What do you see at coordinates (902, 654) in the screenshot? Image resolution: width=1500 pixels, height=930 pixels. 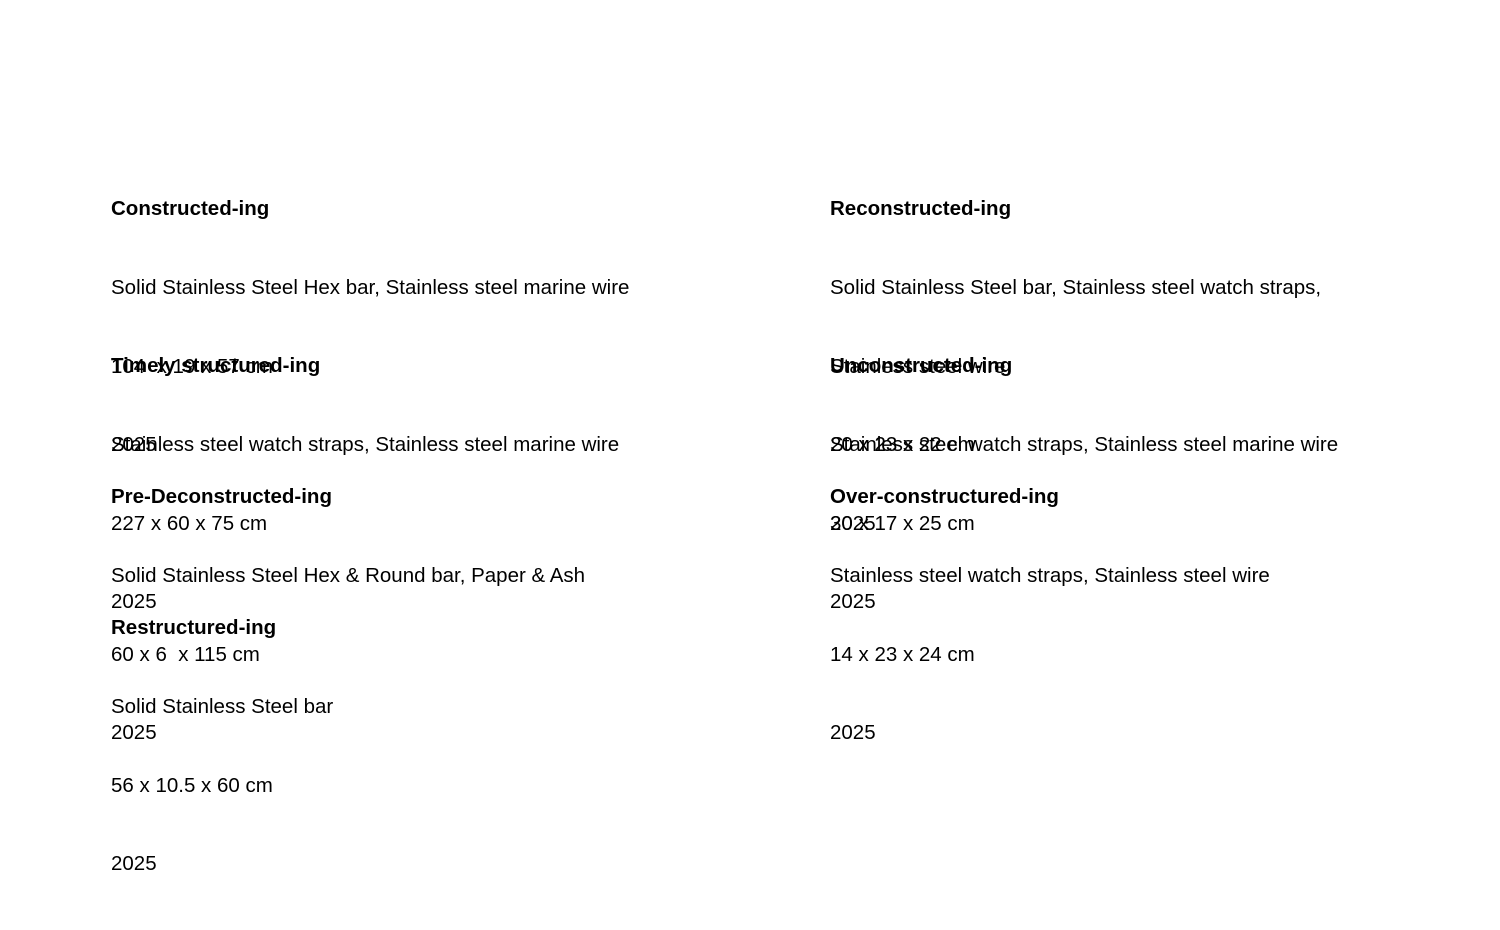 I see `artwork-dimensions: 14 x 23 x 24 cm` at bounding box center [902, 654].